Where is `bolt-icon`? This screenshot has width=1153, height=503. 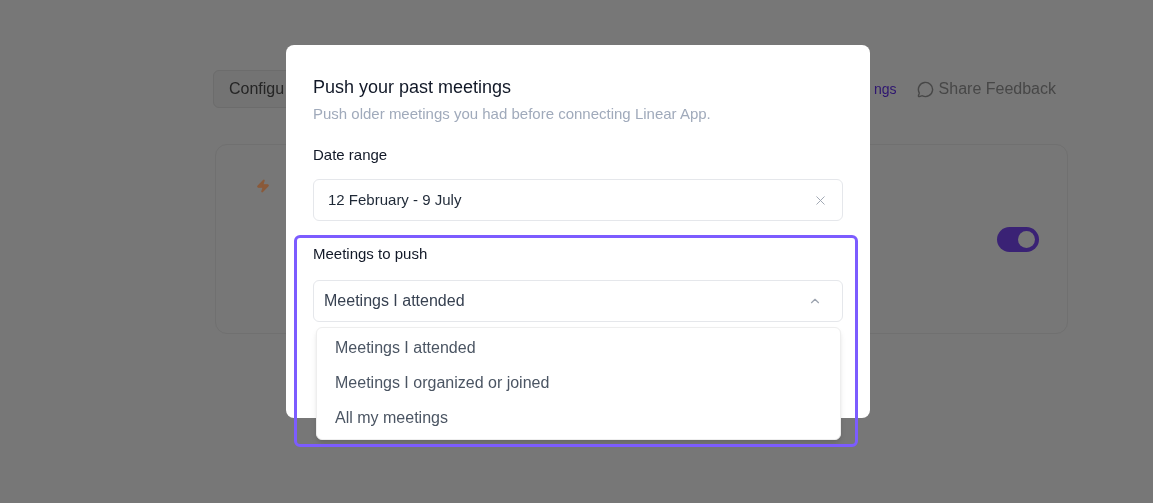 bolt-icon is located at coordinates (263, 186).